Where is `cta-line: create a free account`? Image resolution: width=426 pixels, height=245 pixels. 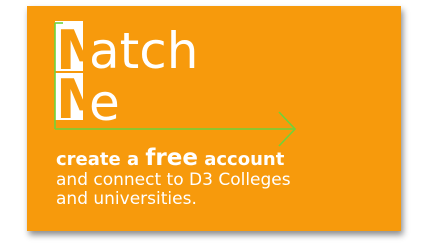
cta-line: create a free account is located at coordinates (221, 159).